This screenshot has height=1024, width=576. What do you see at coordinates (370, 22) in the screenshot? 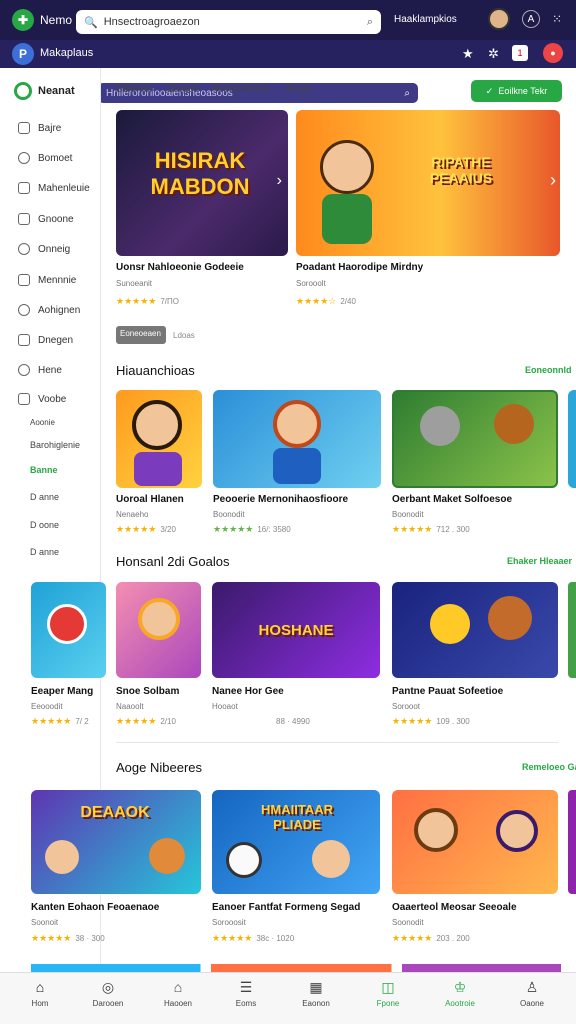
I see `search-icon: ⌕` at bounding box center [370, 22].